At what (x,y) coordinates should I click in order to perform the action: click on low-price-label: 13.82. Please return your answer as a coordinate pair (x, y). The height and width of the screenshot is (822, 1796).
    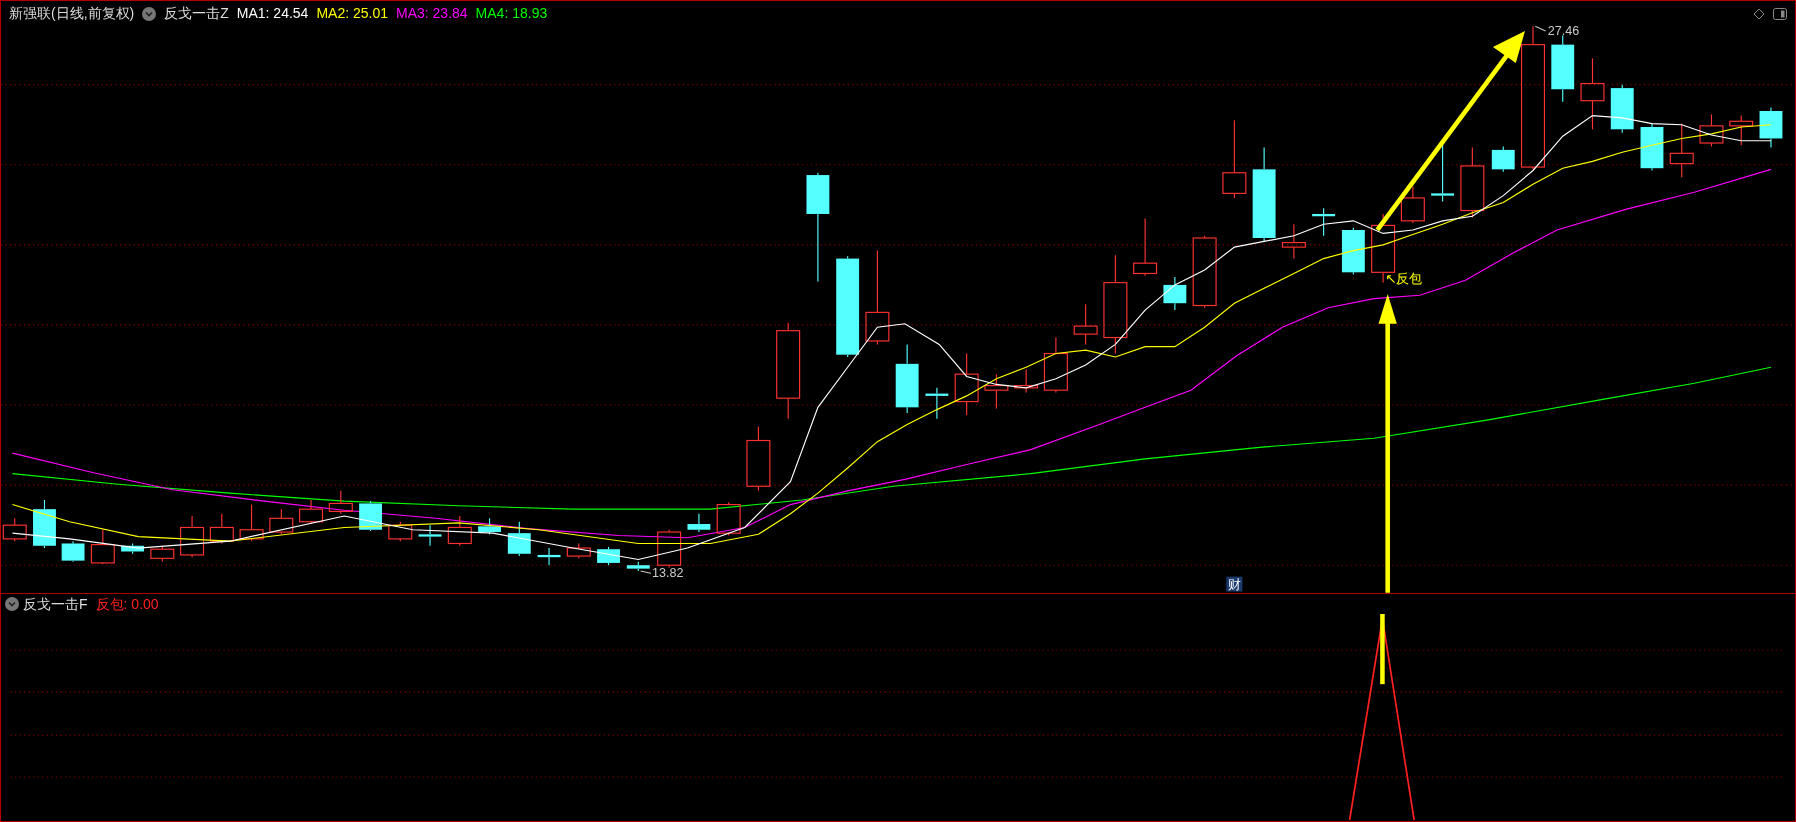
    Looking at the image, I should click on (668, 572).